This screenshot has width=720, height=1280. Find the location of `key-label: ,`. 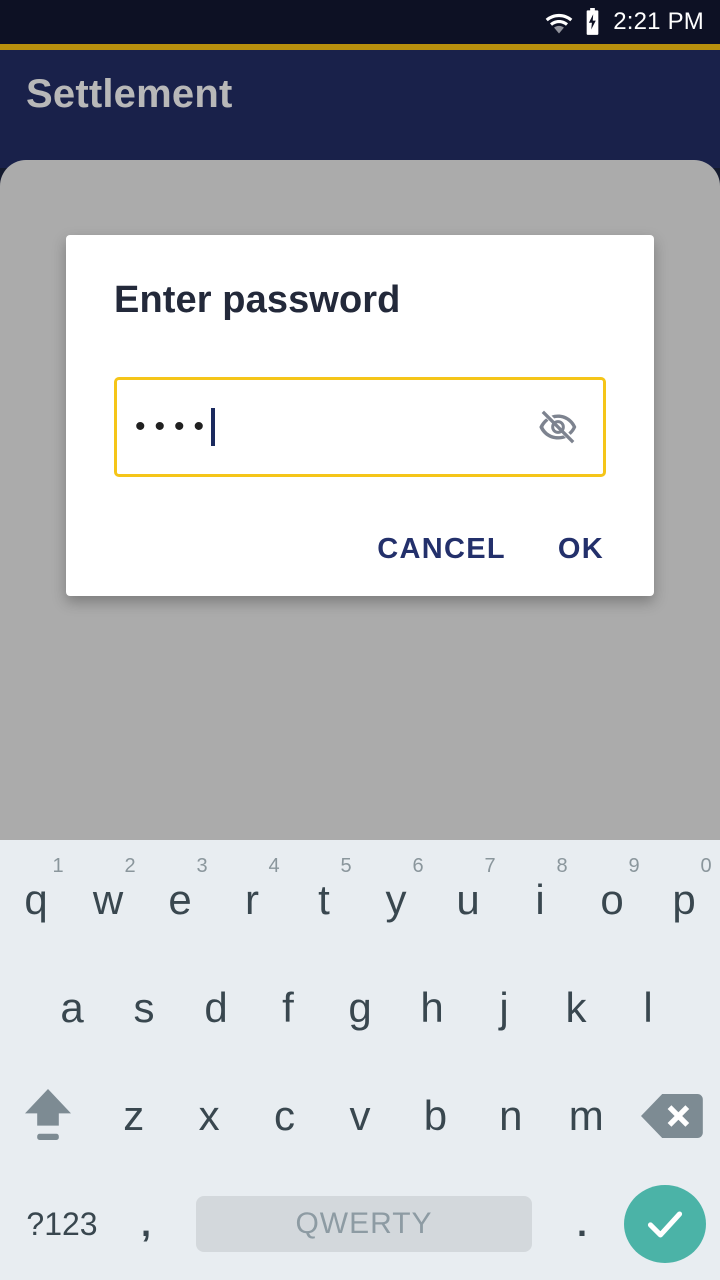

key-label: , is located at coordinates (145, 1223).